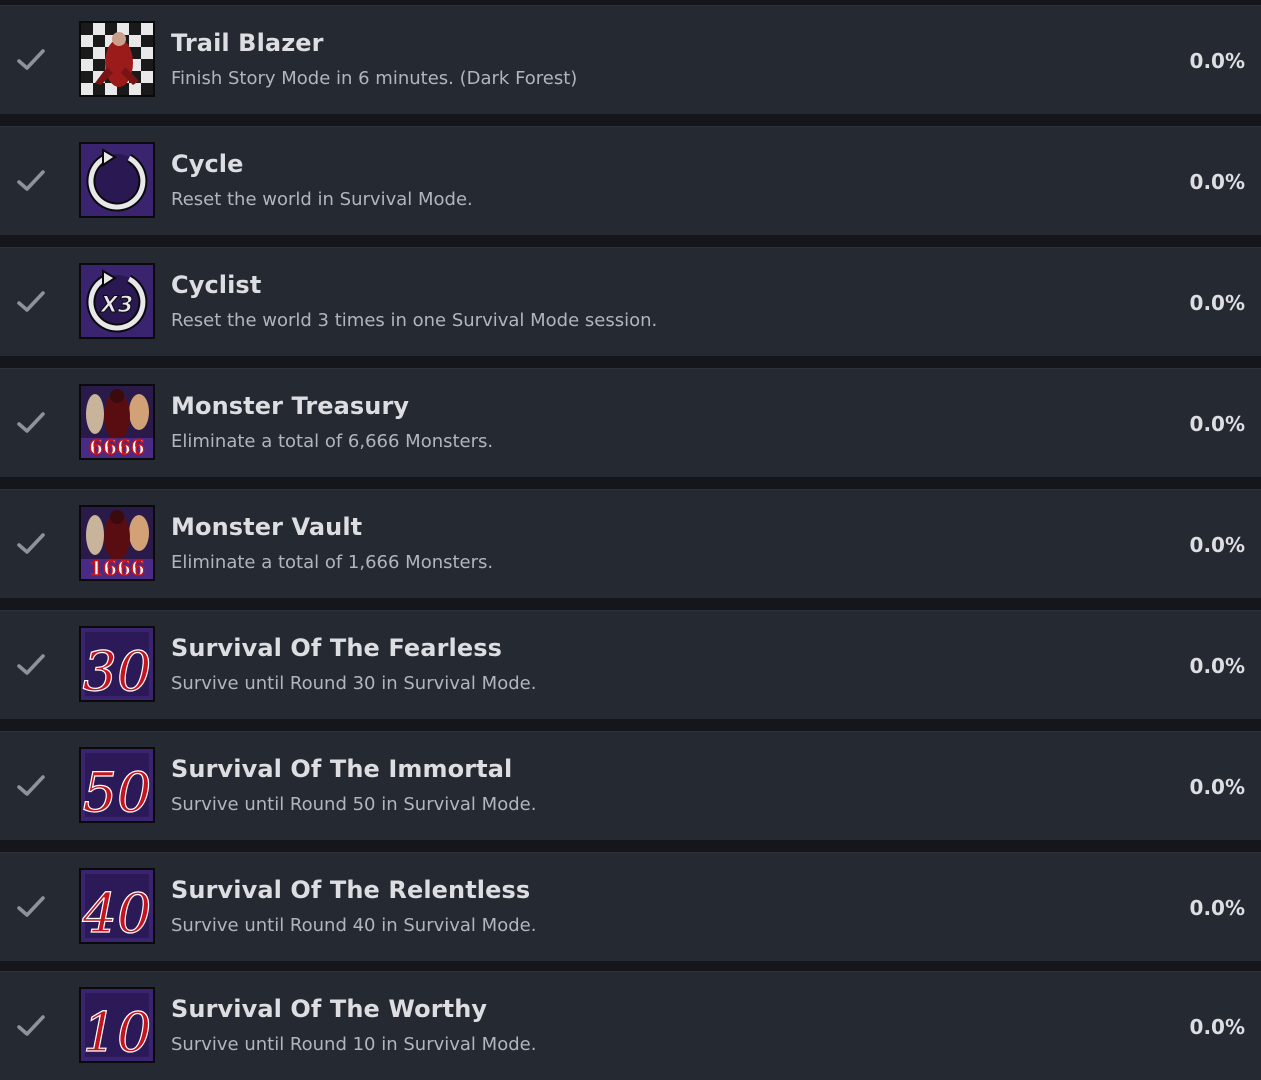 The height and width of the screenshot is (1080, 1261). I want to click on round-30-icon: 30, so click(117, 664).